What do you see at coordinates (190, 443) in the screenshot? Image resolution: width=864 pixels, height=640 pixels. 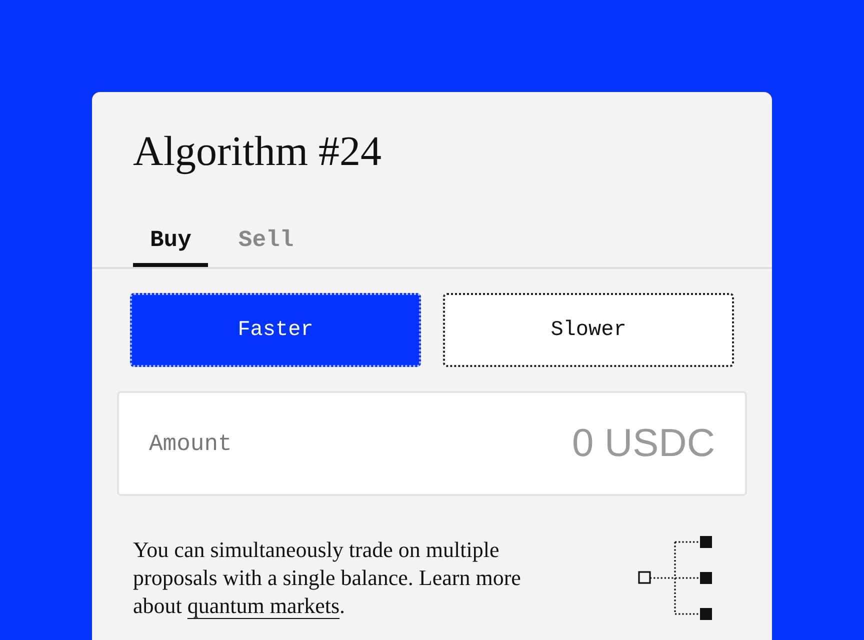 I see `amount-label: Amount` at bounding box center [190, 443].